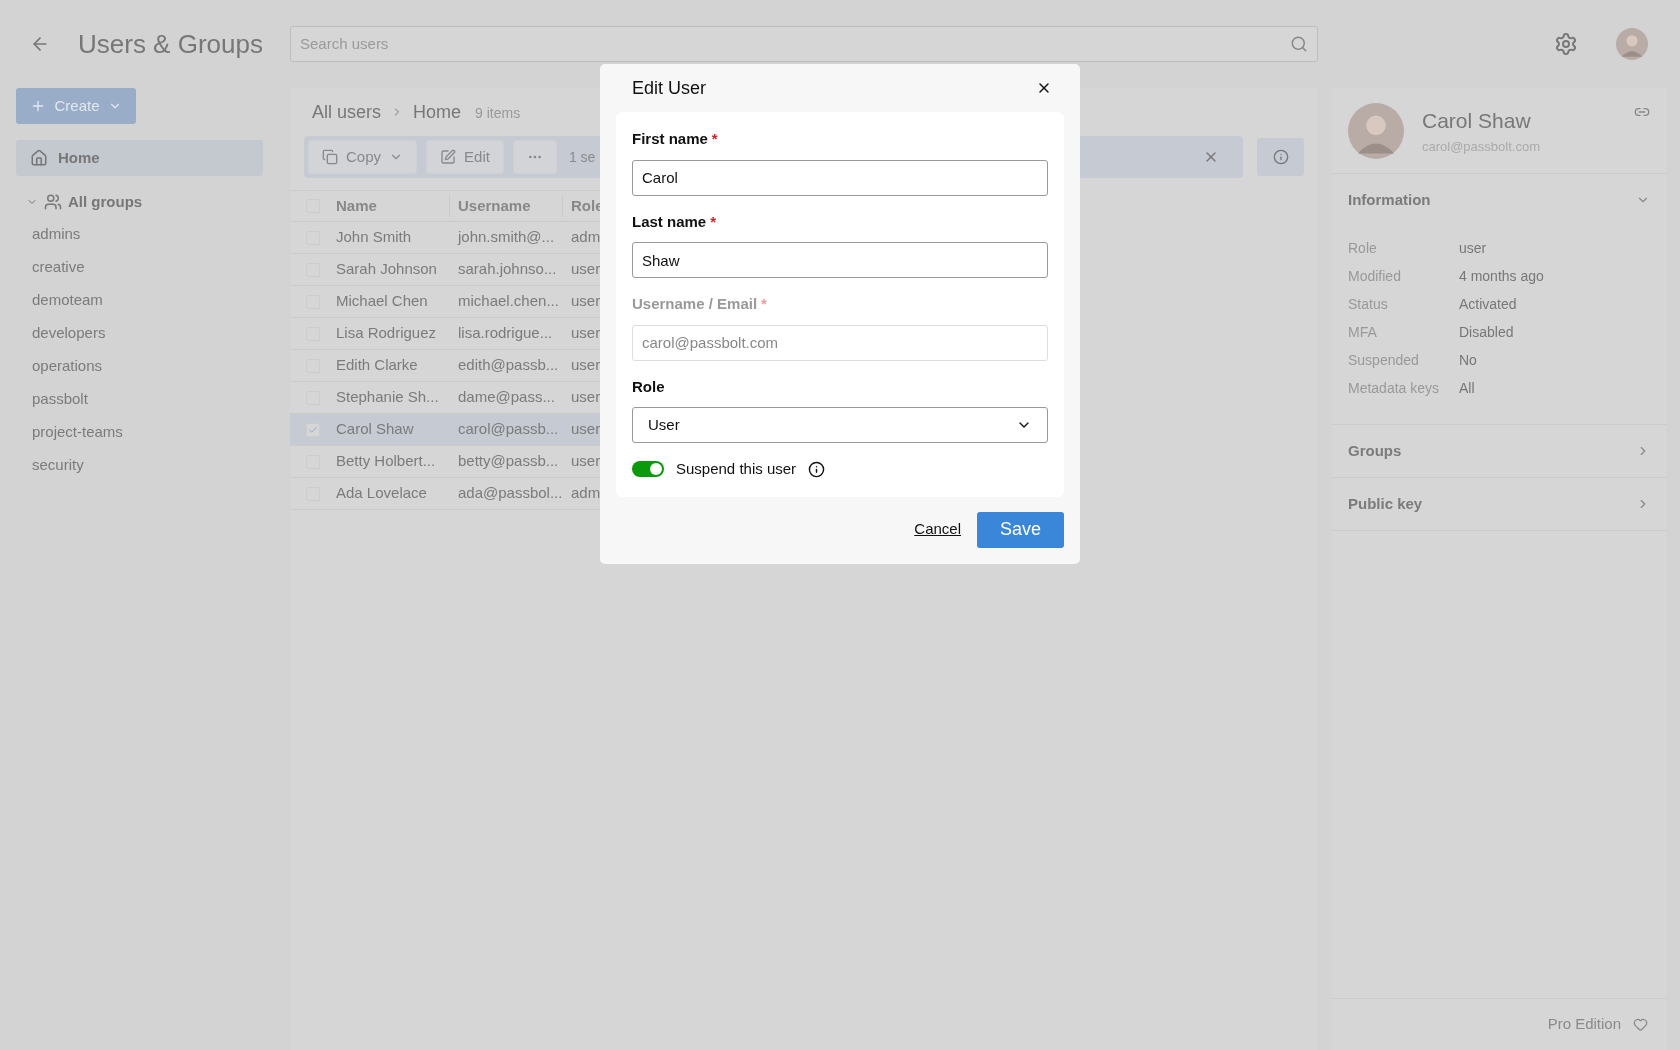  I want to click on info-label: Role, so click(1363, 248).